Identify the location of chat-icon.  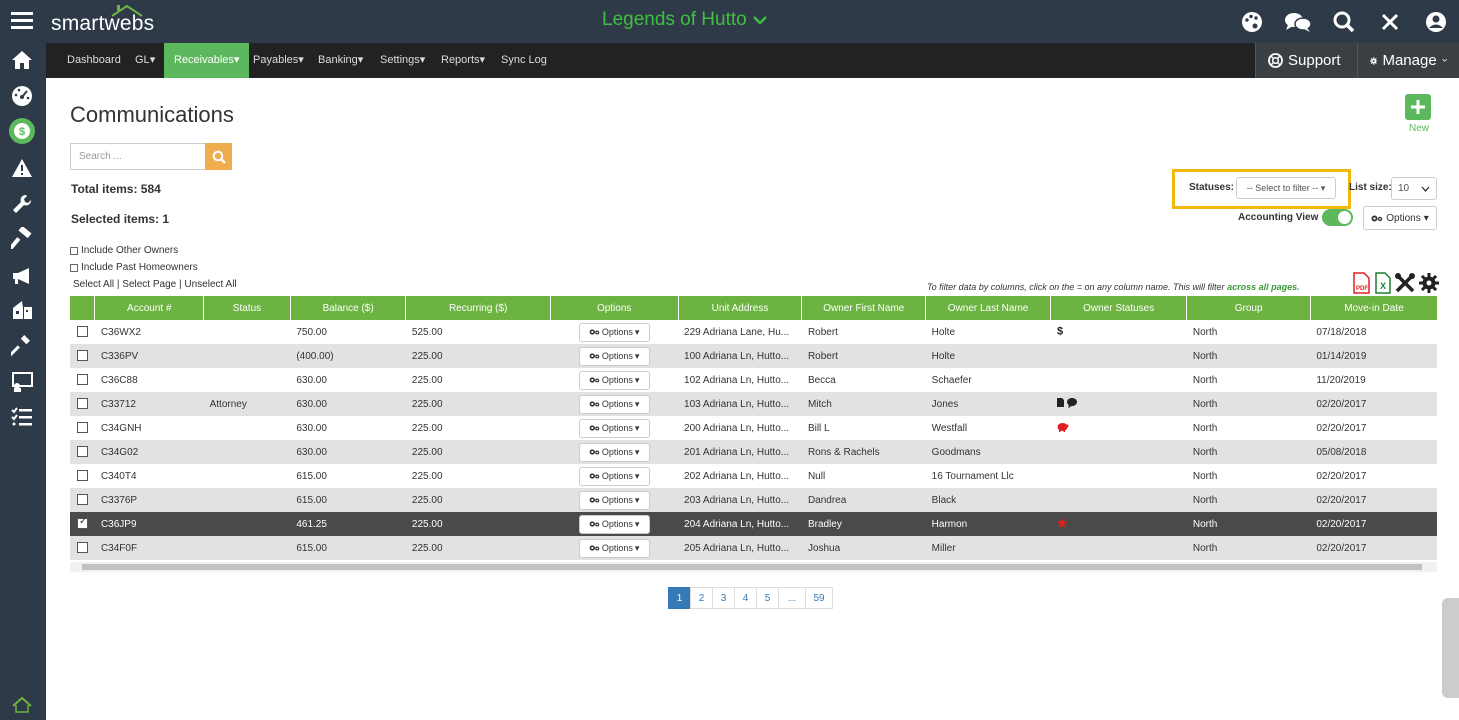
(1298, 21).